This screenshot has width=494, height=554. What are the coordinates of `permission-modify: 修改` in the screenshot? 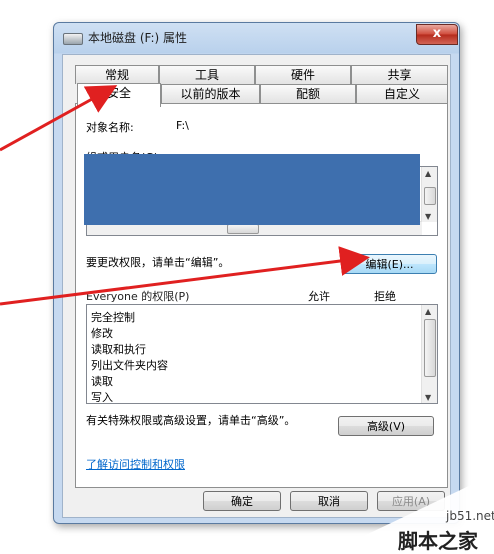 It's located at (102, 333).